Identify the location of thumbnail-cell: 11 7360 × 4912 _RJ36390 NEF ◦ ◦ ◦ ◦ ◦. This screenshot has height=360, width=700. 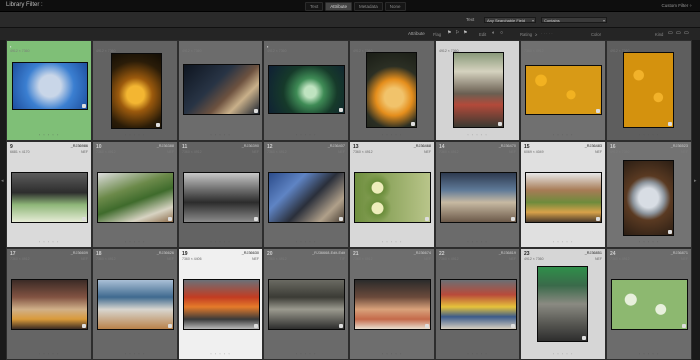
(220, 194).